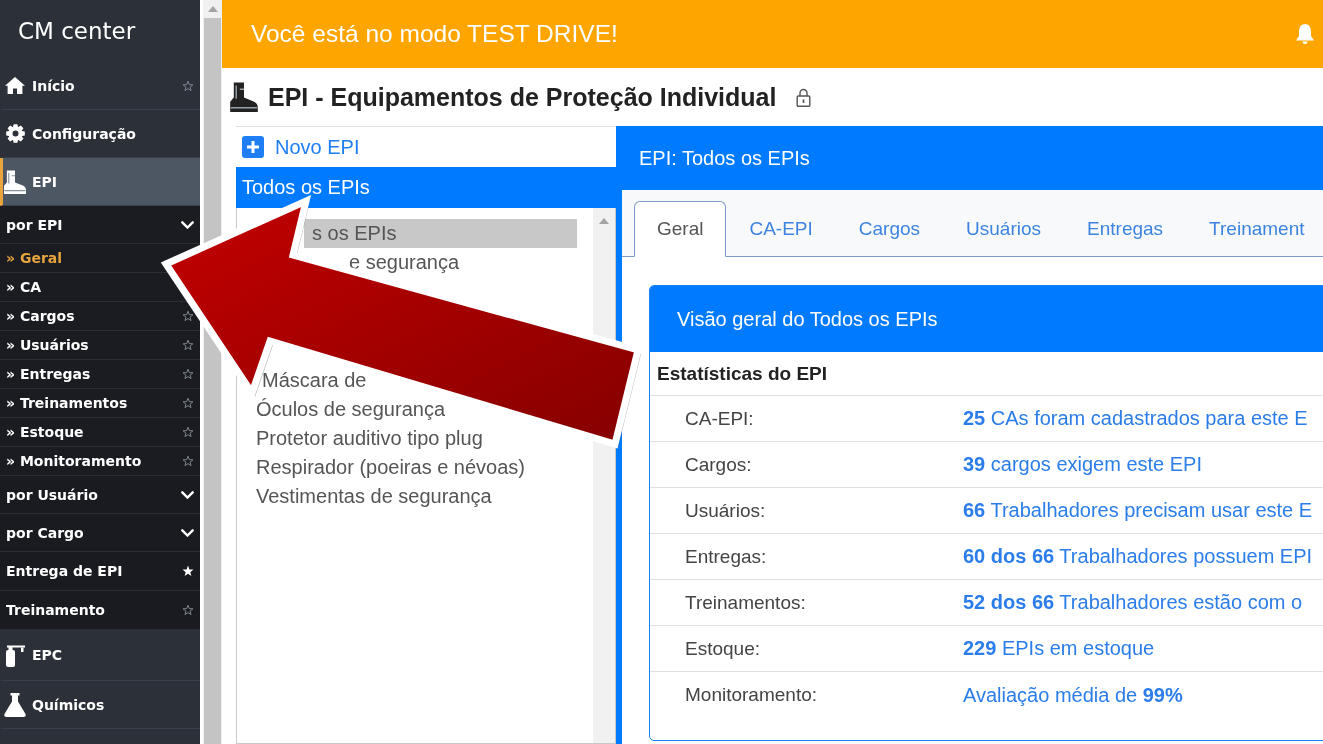 The height and width of the screenshot is (744, 1323). I want to click on tab: Usuários, so click(1004, 229).